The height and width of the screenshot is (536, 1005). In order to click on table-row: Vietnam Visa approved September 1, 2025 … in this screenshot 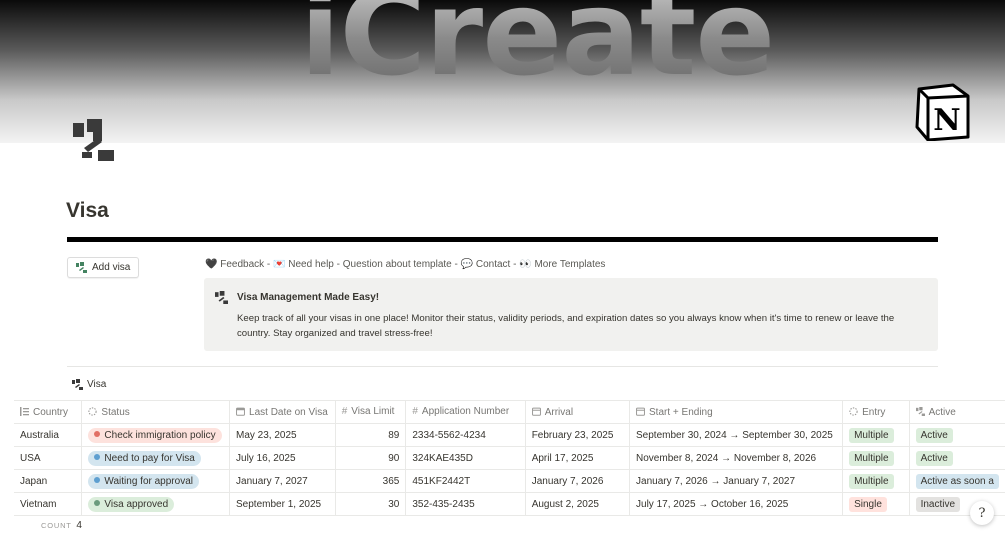, I will do `click(509, 504)`.